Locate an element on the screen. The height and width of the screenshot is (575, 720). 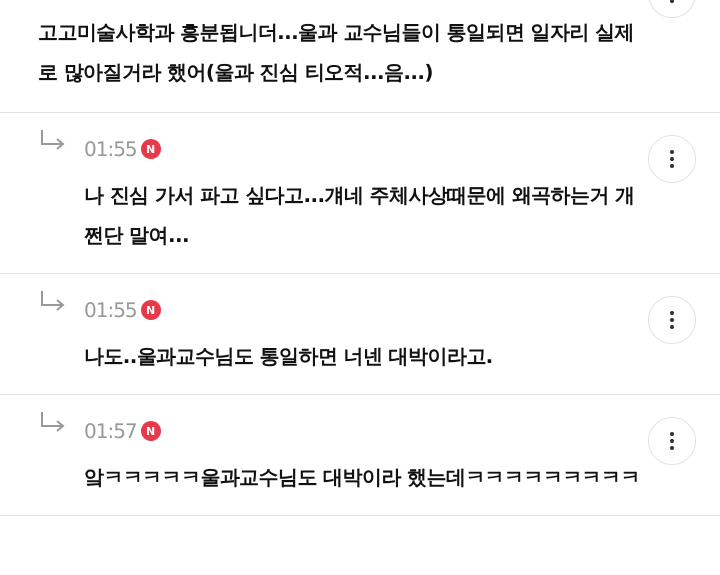
comment-text: 고고미술사학과 흥분됩니더...울과 교수님들이 통일되면 일자리 실제로 많아질거라 했어(울과 진심 티오적...음...) is located at coordinates (337, 52).